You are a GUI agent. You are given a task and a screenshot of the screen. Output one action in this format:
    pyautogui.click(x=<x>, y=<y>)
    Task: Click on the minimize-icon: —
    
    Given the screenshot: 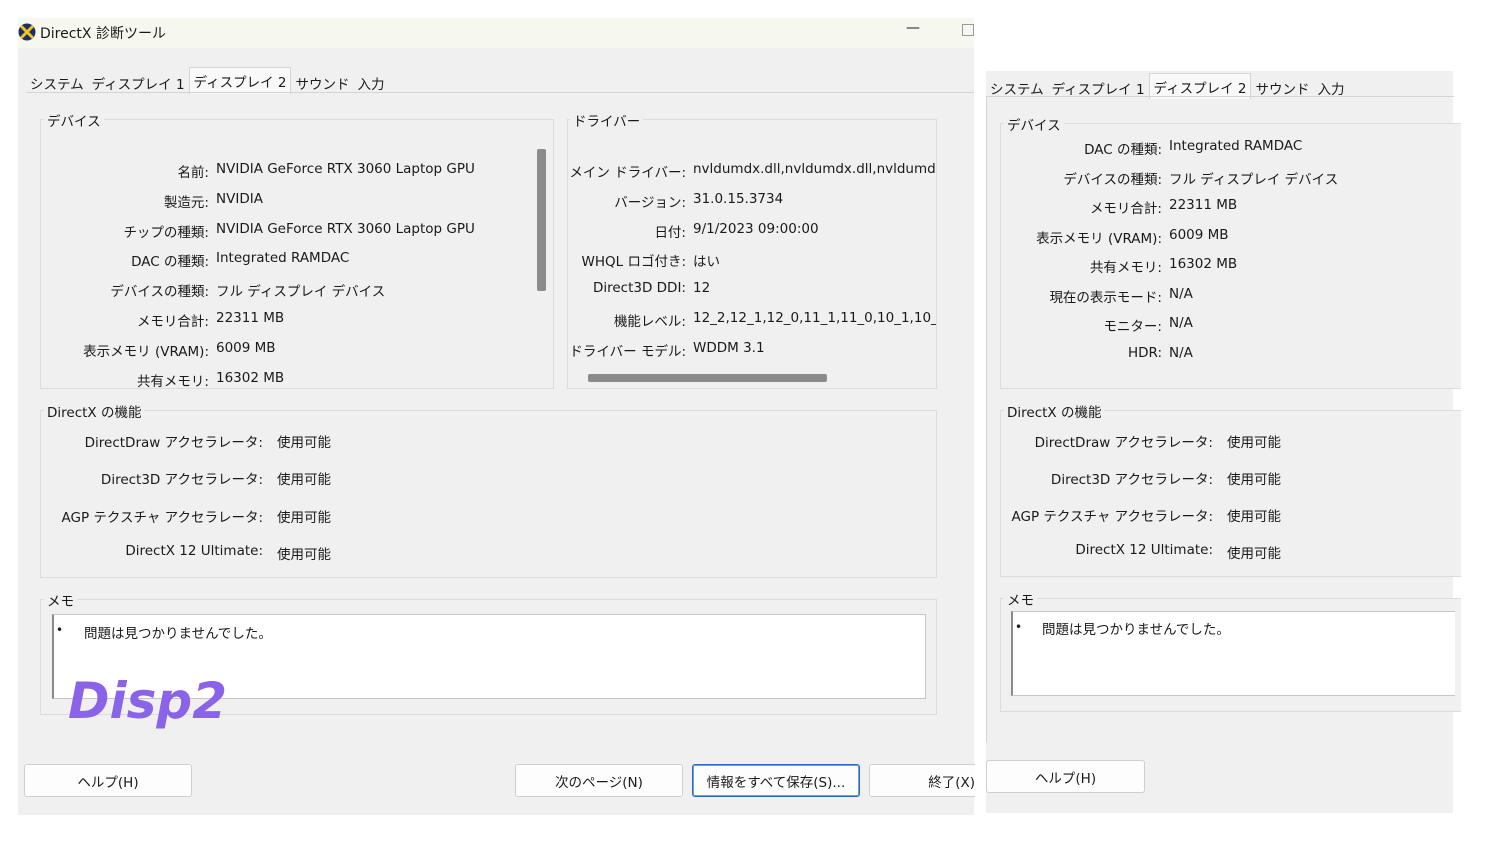 What is the action you would take?
    pyautogui.click(x=913, y=28)
    